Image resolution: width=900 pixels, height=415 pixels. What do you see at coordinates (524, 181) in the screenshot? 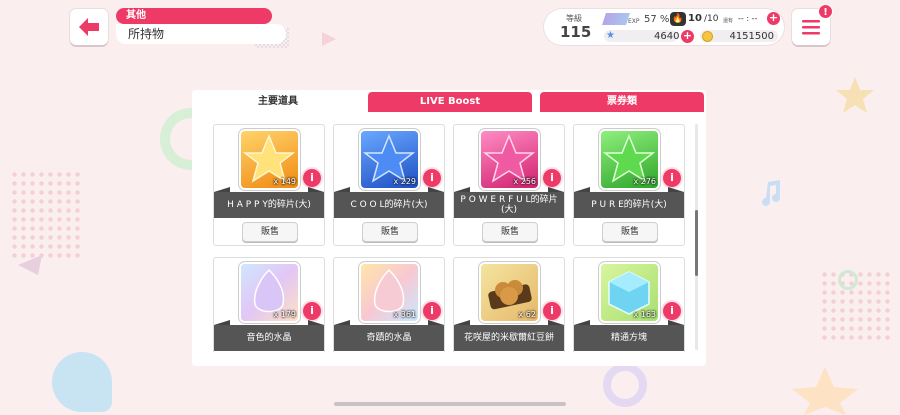
I see `item-quantity: x 256` at bounding box center [524, 181].